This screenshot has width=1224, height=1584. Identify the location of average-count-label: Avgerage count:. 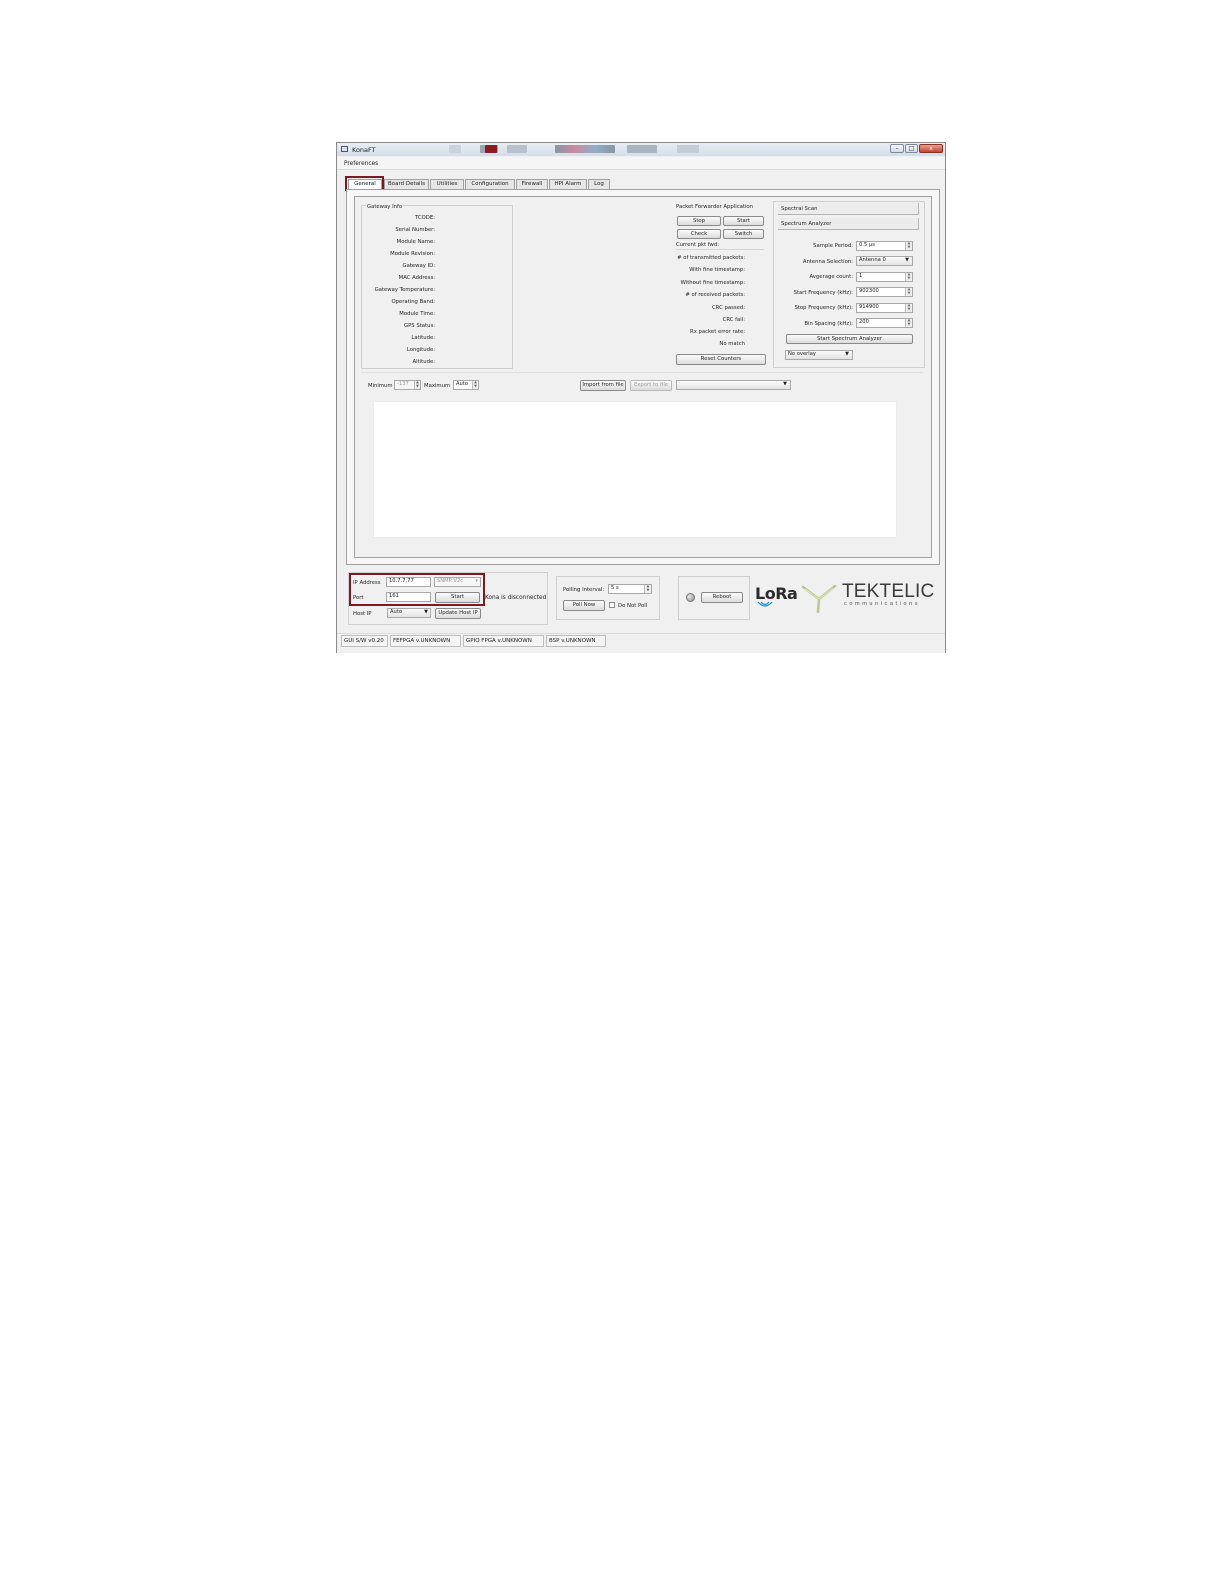
(831, 277).